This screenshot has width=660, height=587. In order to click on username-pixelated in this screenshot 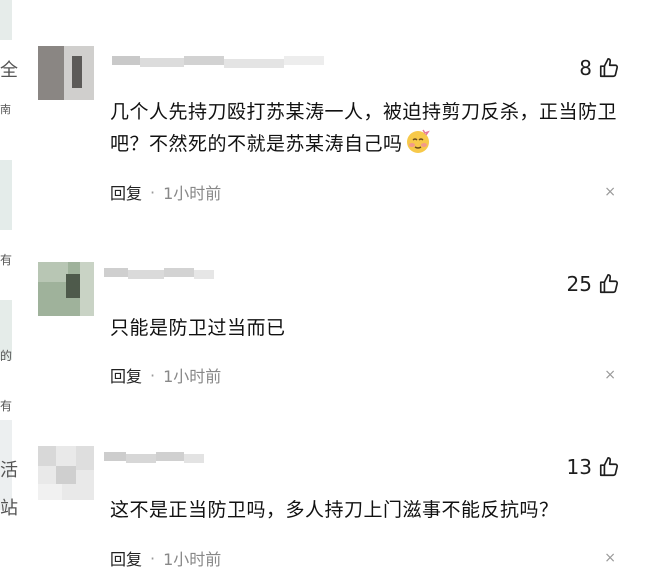, I will do `click(154, 463)`.